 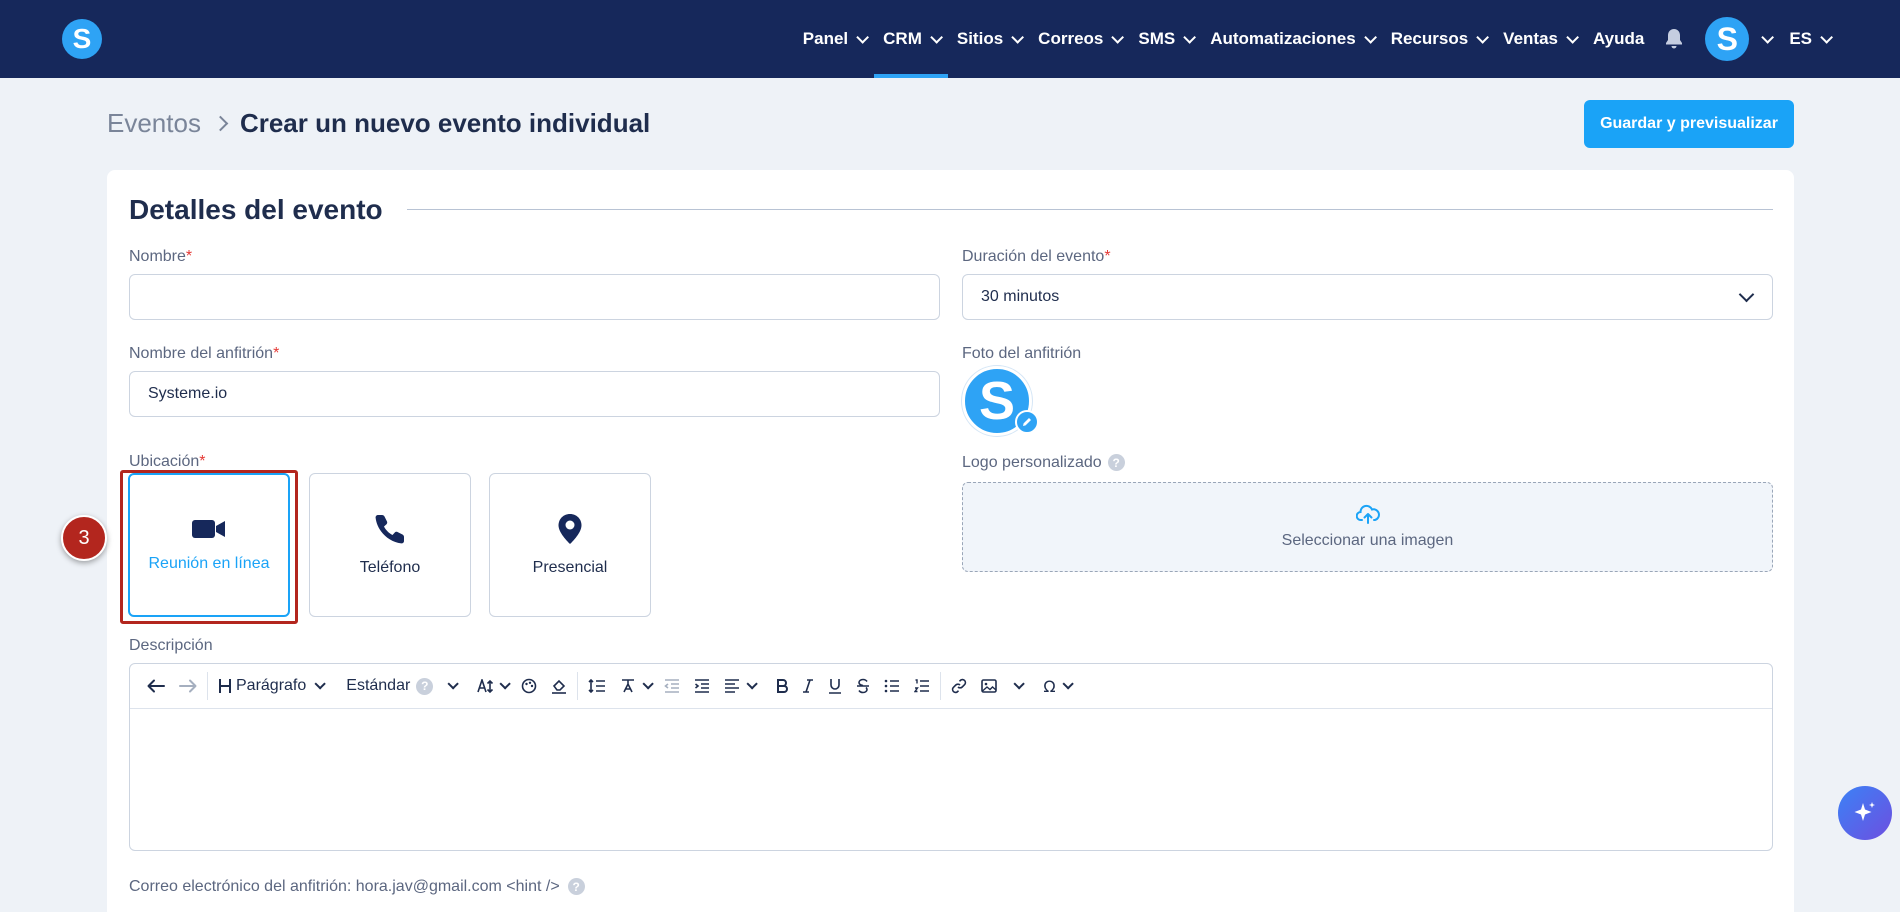 What do you see at coordinates (82, 39) in the screenshot?
I see `logo: S` at bounding box center [82, 39].